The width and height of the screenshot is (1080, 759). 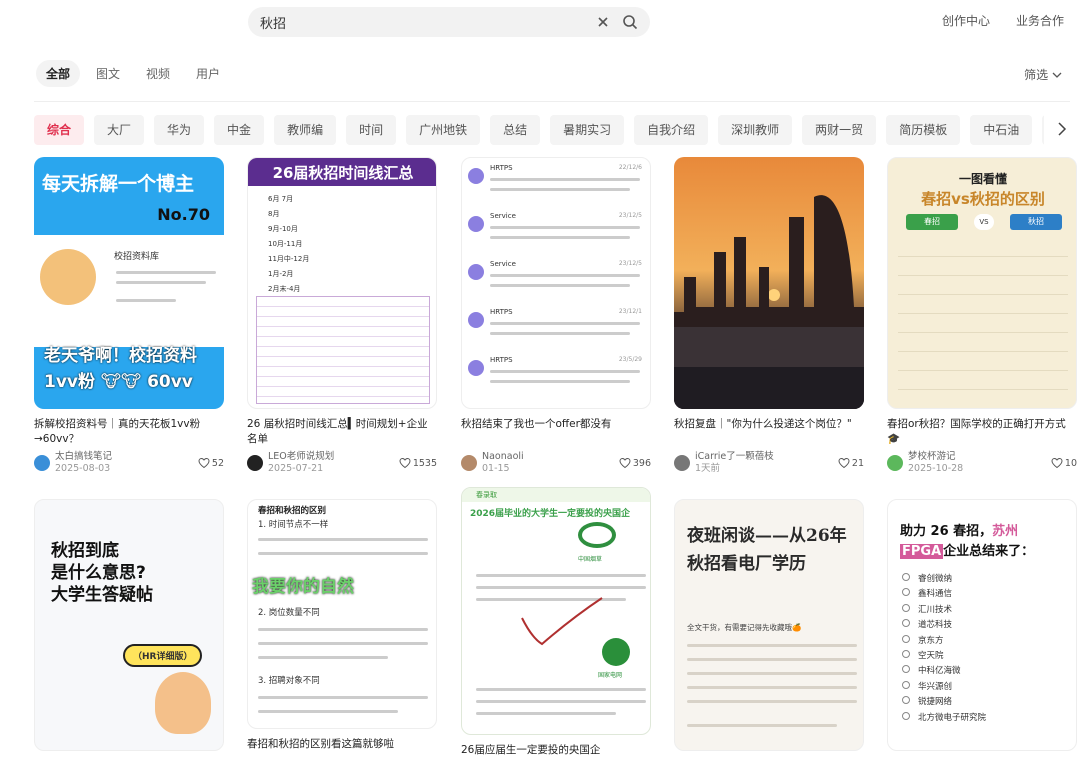 I want to click on card-title: 拆解校招资料号｜真的天花板1vv粉→60vv？, so click(x=129, y=432).